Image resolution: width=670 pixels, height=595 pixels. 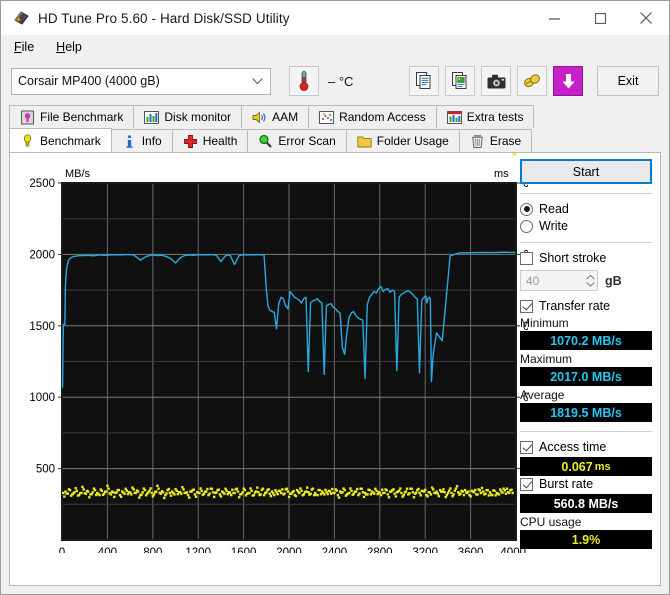 What do you see at coordinates (341, 81) in the screenshot?
I see `temperature-value: – °C` at bounding box center [341, 81].